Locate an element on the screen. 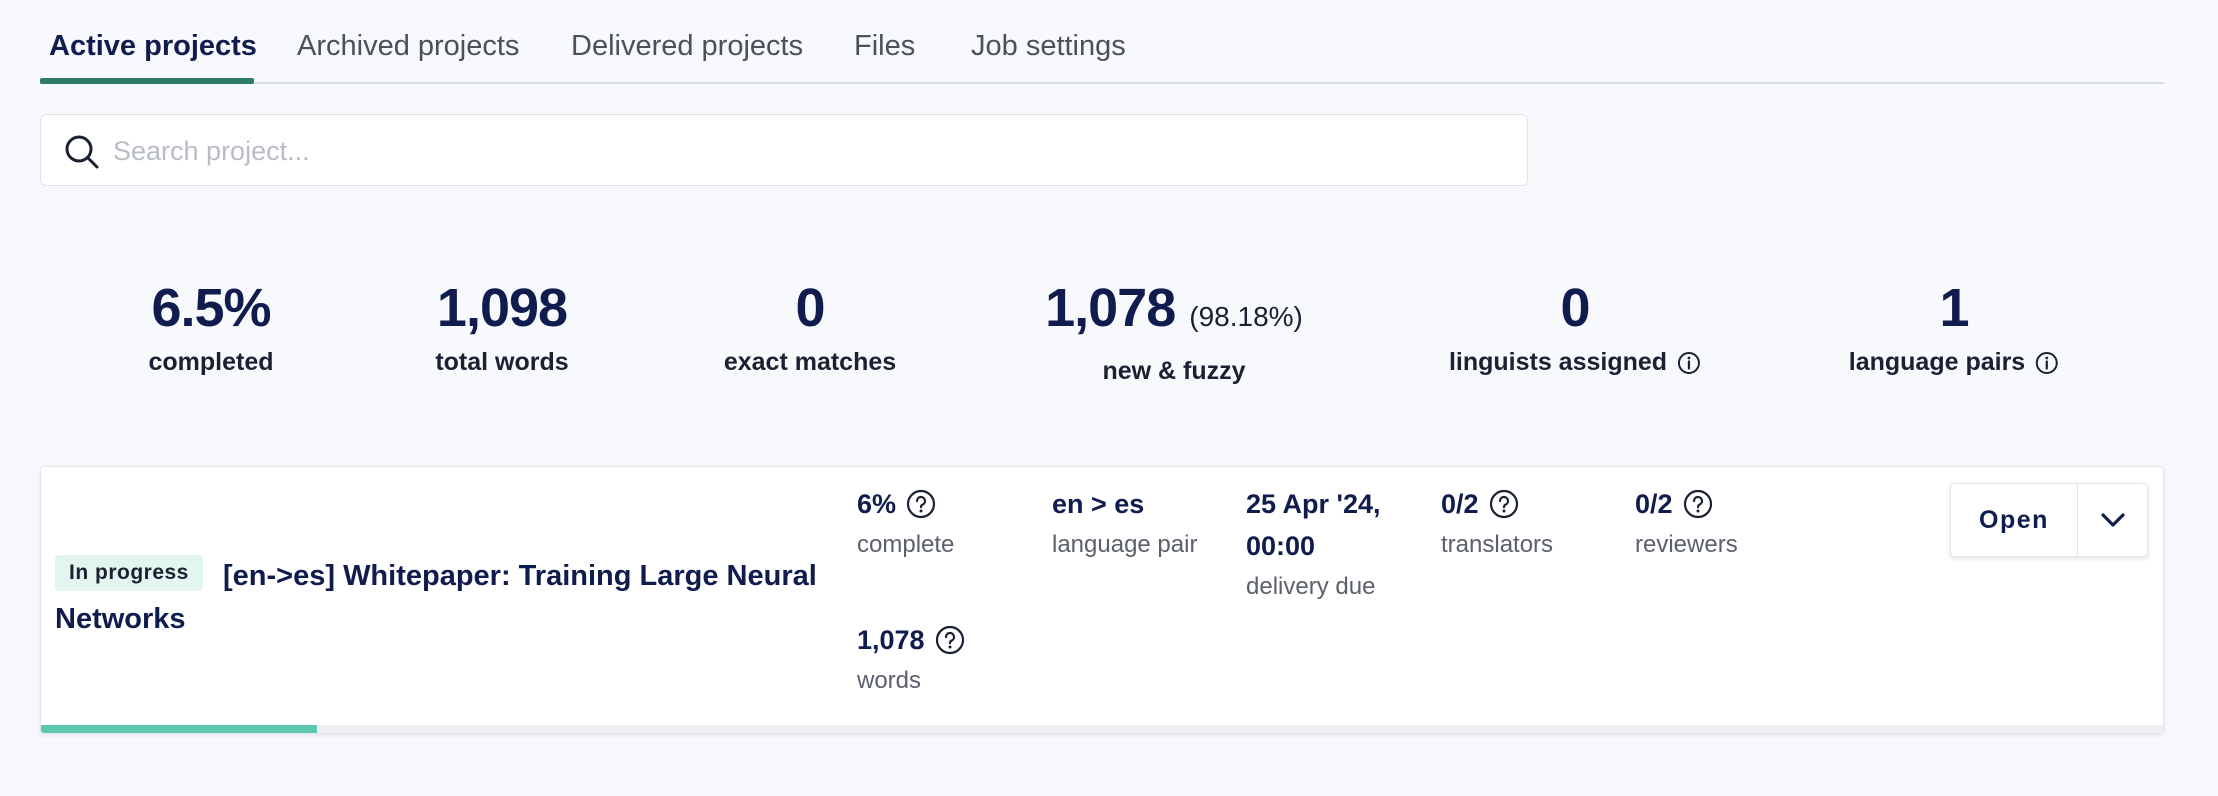 This screenshot has width=2218, height=796. chevron-down-icon is located at coordinates (2112, 520).